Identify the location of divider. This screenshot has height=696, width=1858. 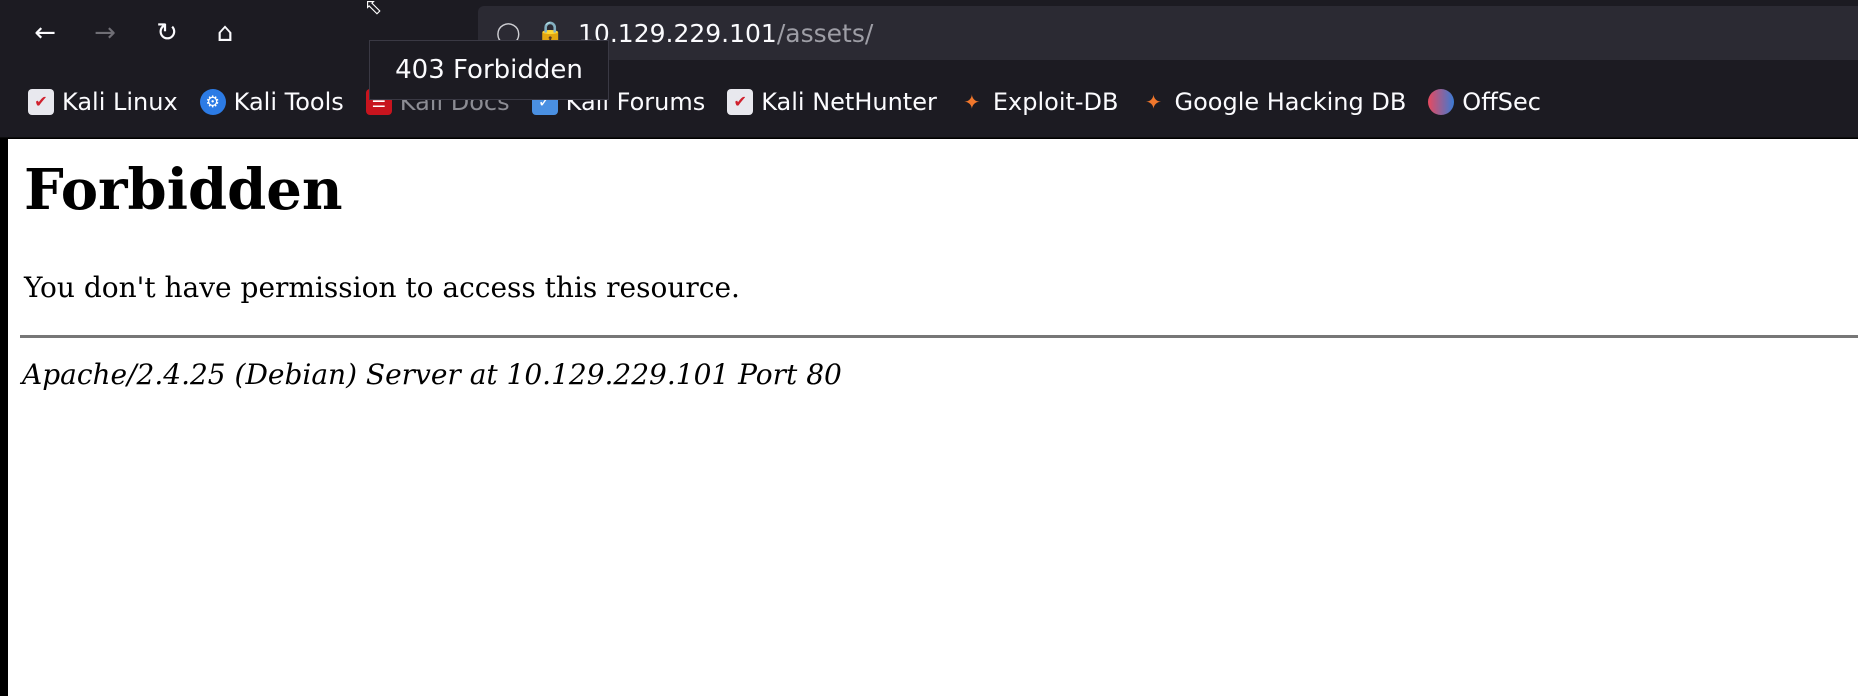
(939, 336).